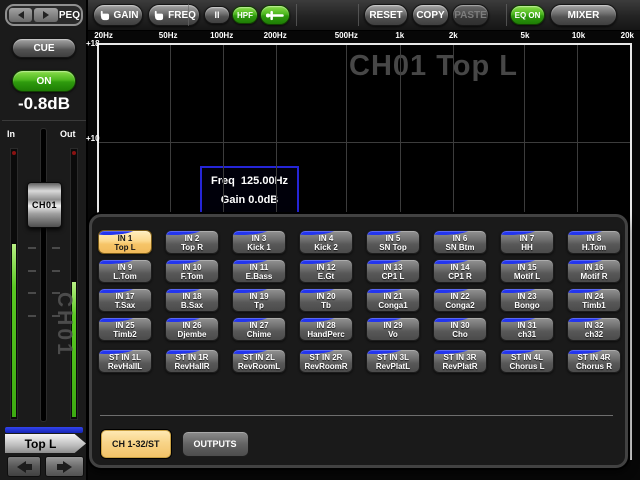 This screenshot has width=640, height=480. Describe the element at coordinates (14, 153) in the screenshot. I see `input-peak-led` at that location.